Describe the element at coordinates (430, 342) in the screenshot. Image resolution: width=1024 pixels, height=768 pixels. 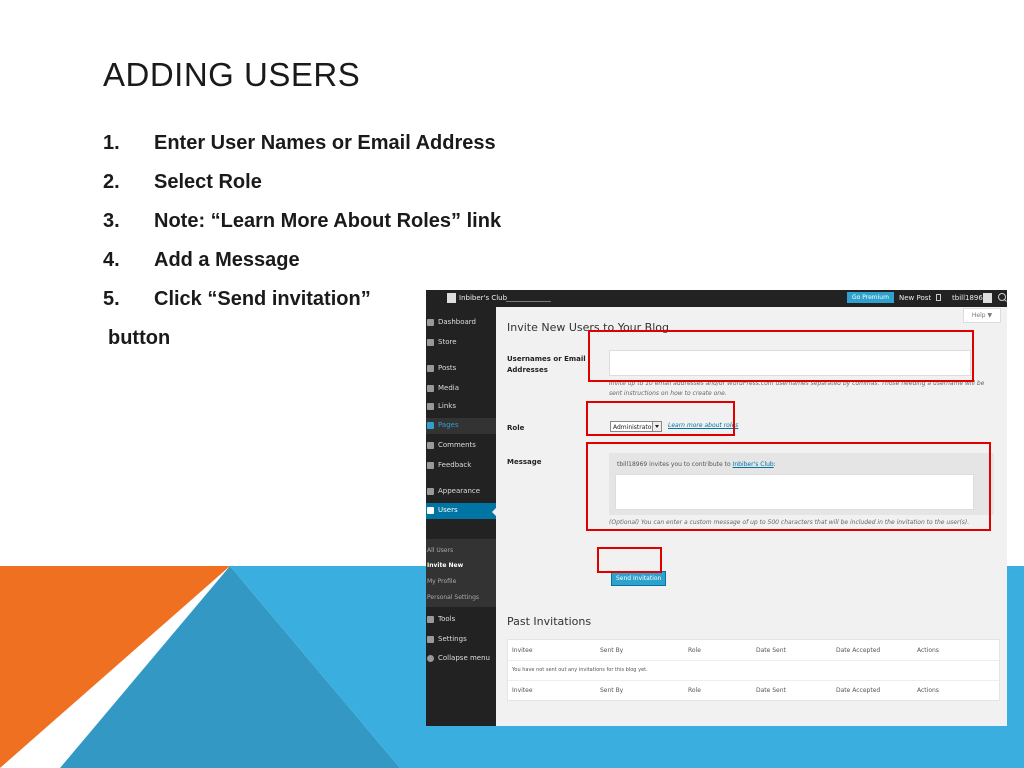
I see `cart-icon` at that location.